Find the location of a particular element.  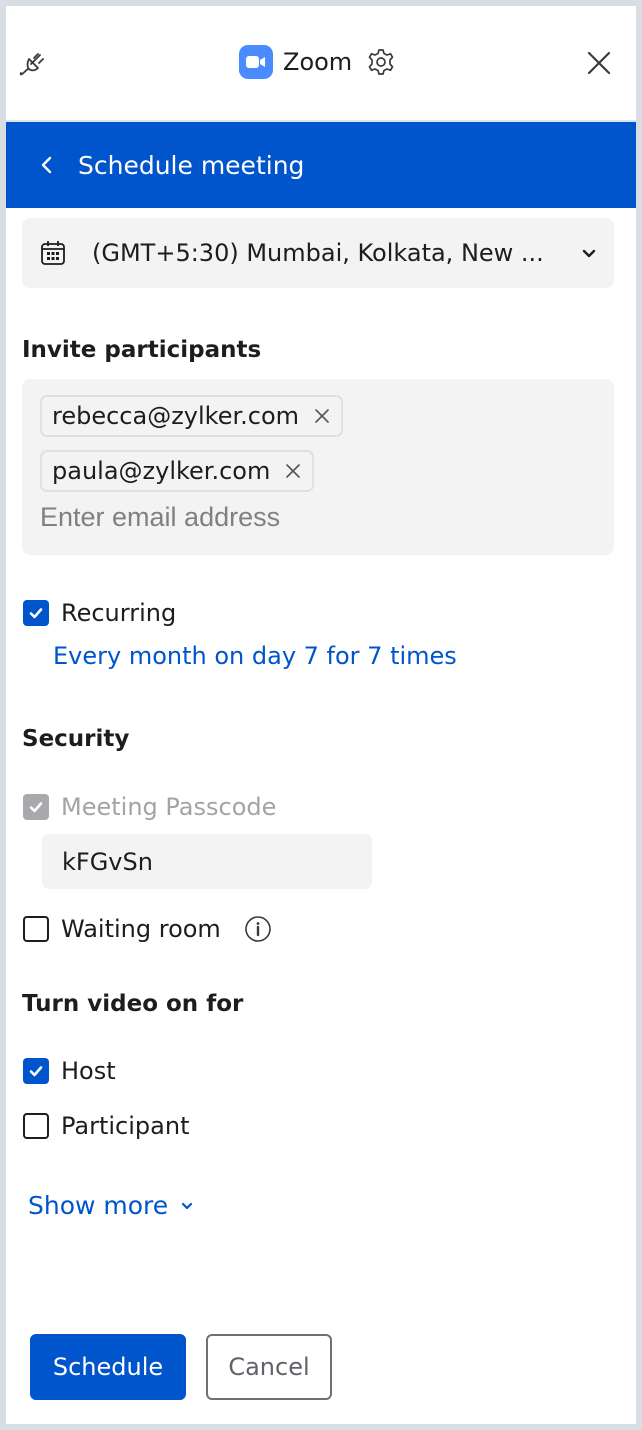

meeting-passcode-label: Meeting Passcode is located at coordinates (169, 807).